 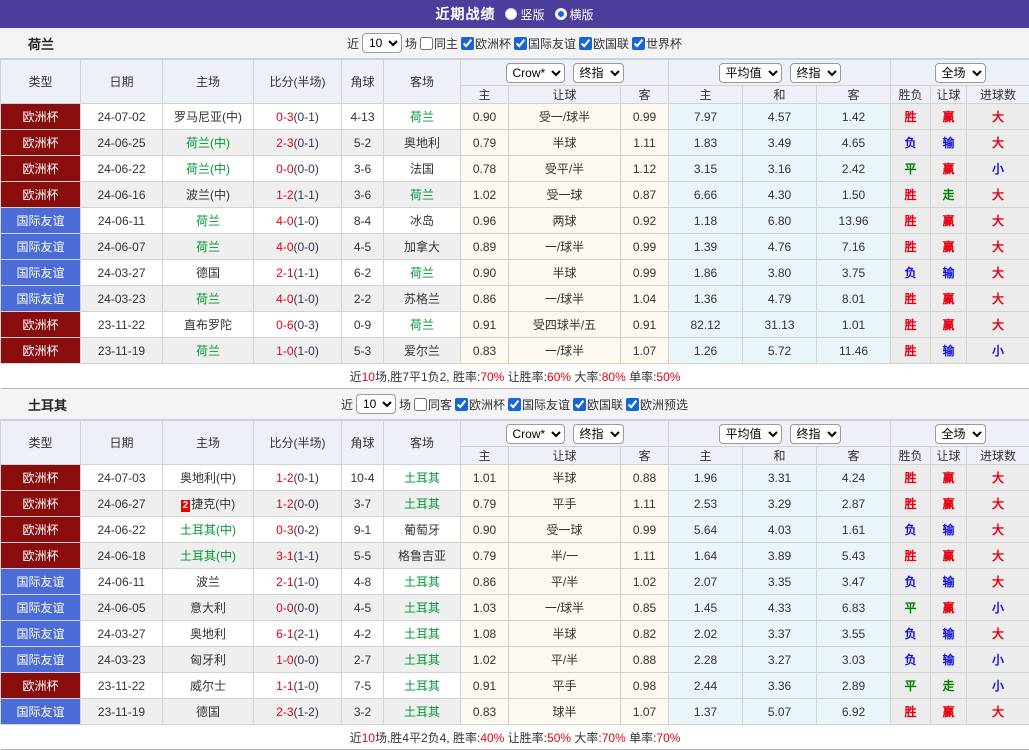 I want to click on vertical-layout-radio, so click(x=511, y=14).